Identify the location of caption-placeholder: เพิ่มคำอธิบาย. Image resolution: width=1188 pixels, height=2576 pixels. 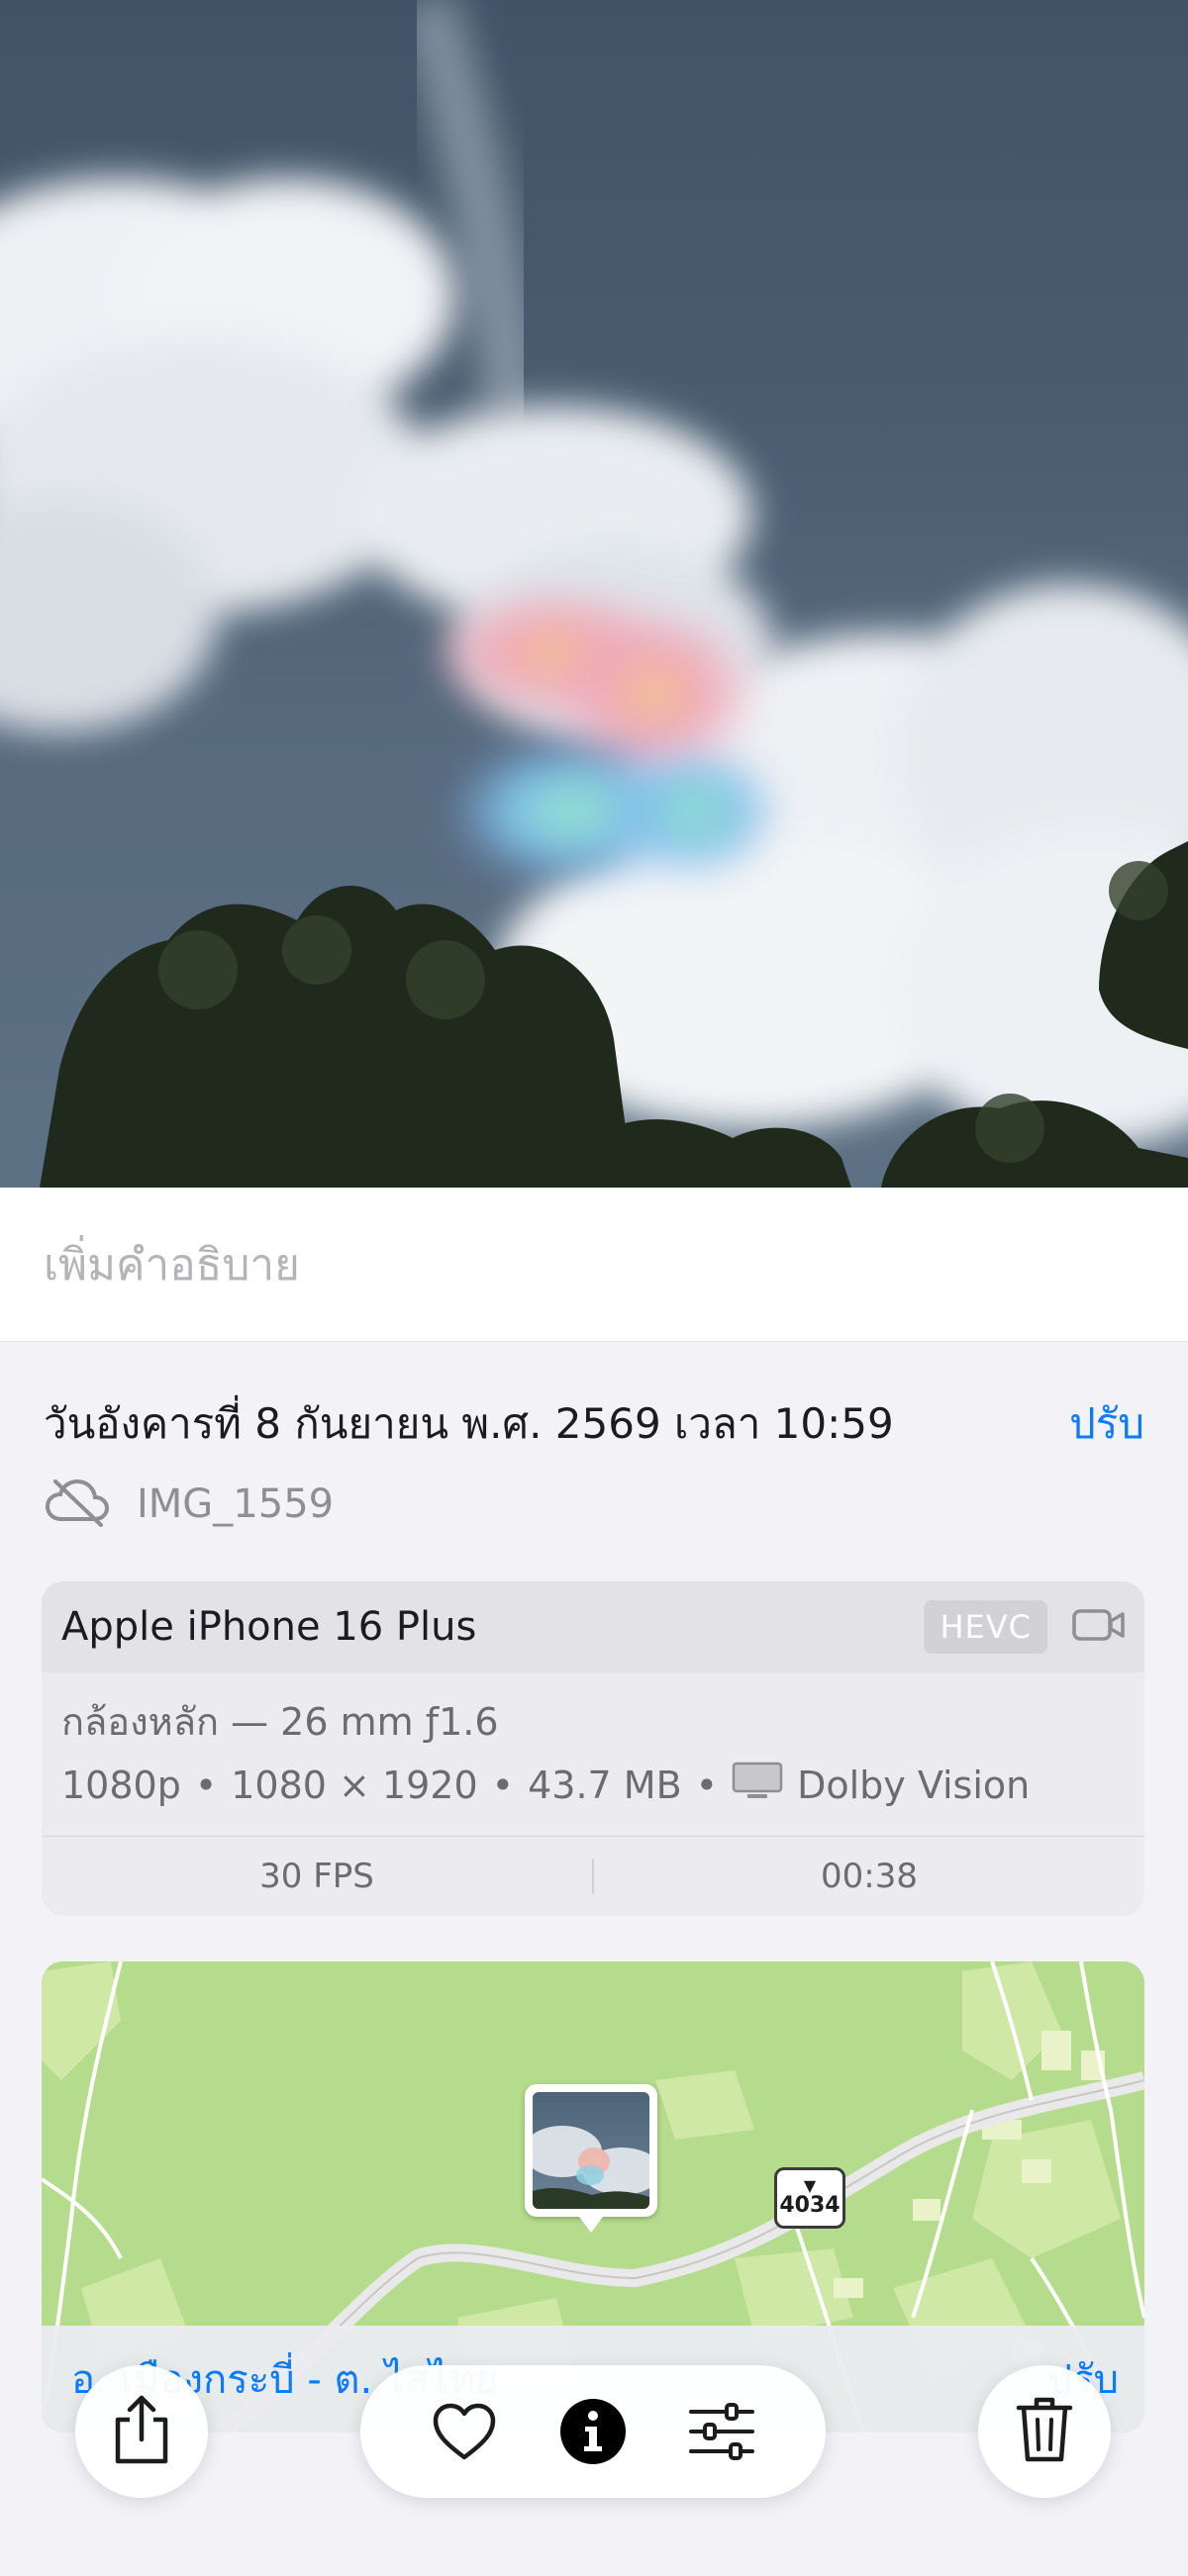
(172, 1264).